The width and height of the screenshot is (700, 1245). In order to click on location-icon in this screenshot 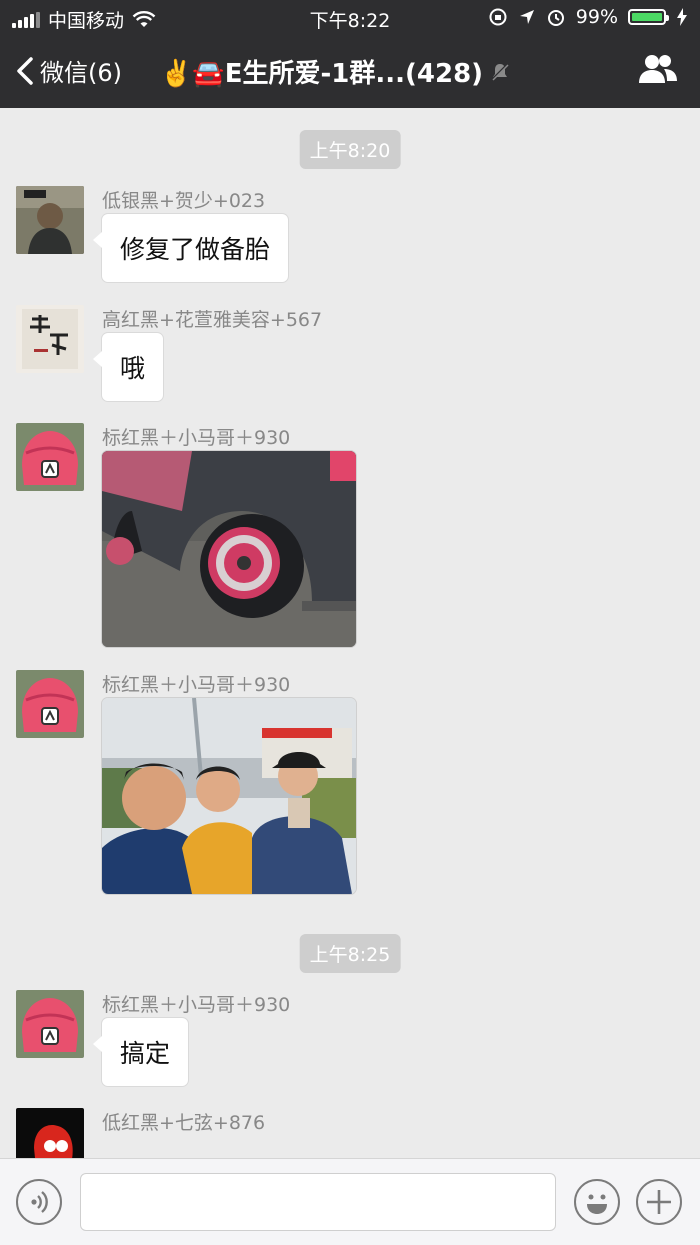, I will do `click(526, 17)`.